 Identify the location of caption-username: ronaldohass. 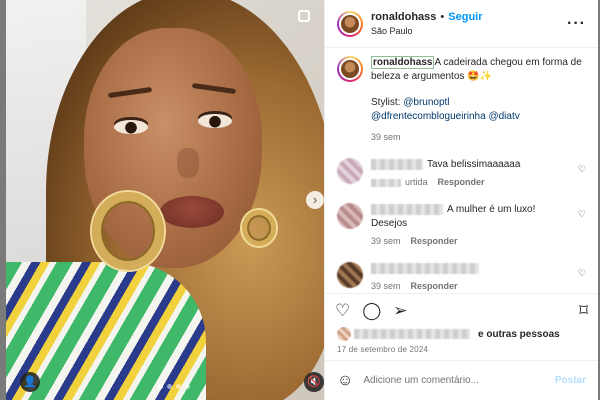
(403, 62).